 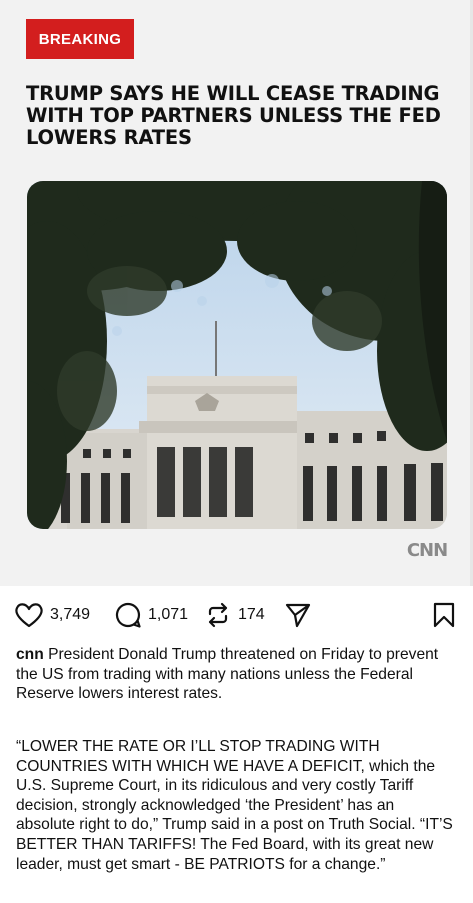 I want to click on bookmark-icon, so click(x=444, y=615).